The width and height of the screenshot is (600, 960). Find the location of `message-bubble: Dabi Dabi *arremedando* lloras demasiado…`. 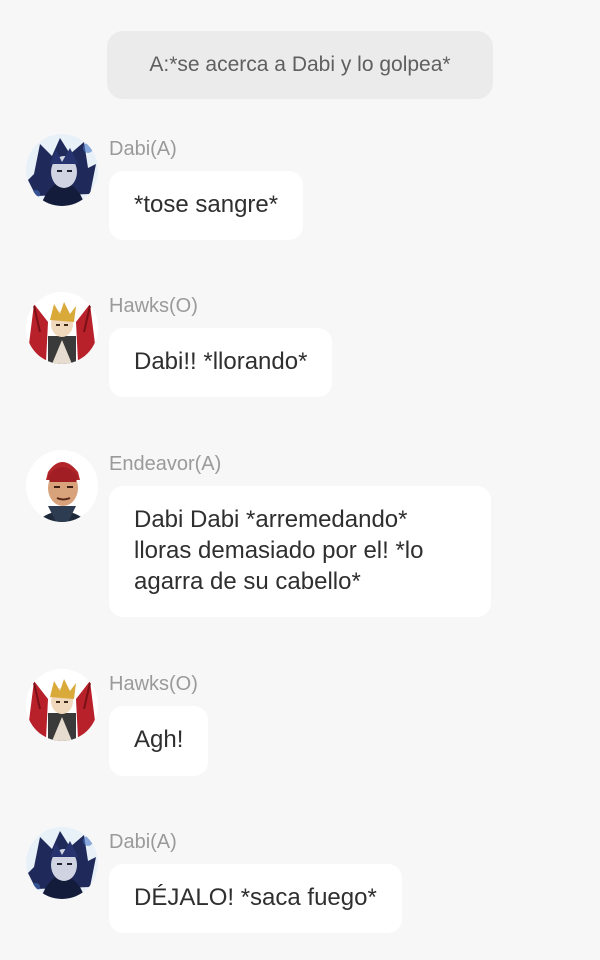

message-bubble: Dabi Dabi *arremedando* lloras demasiado… is located at coordinates (300, 551).